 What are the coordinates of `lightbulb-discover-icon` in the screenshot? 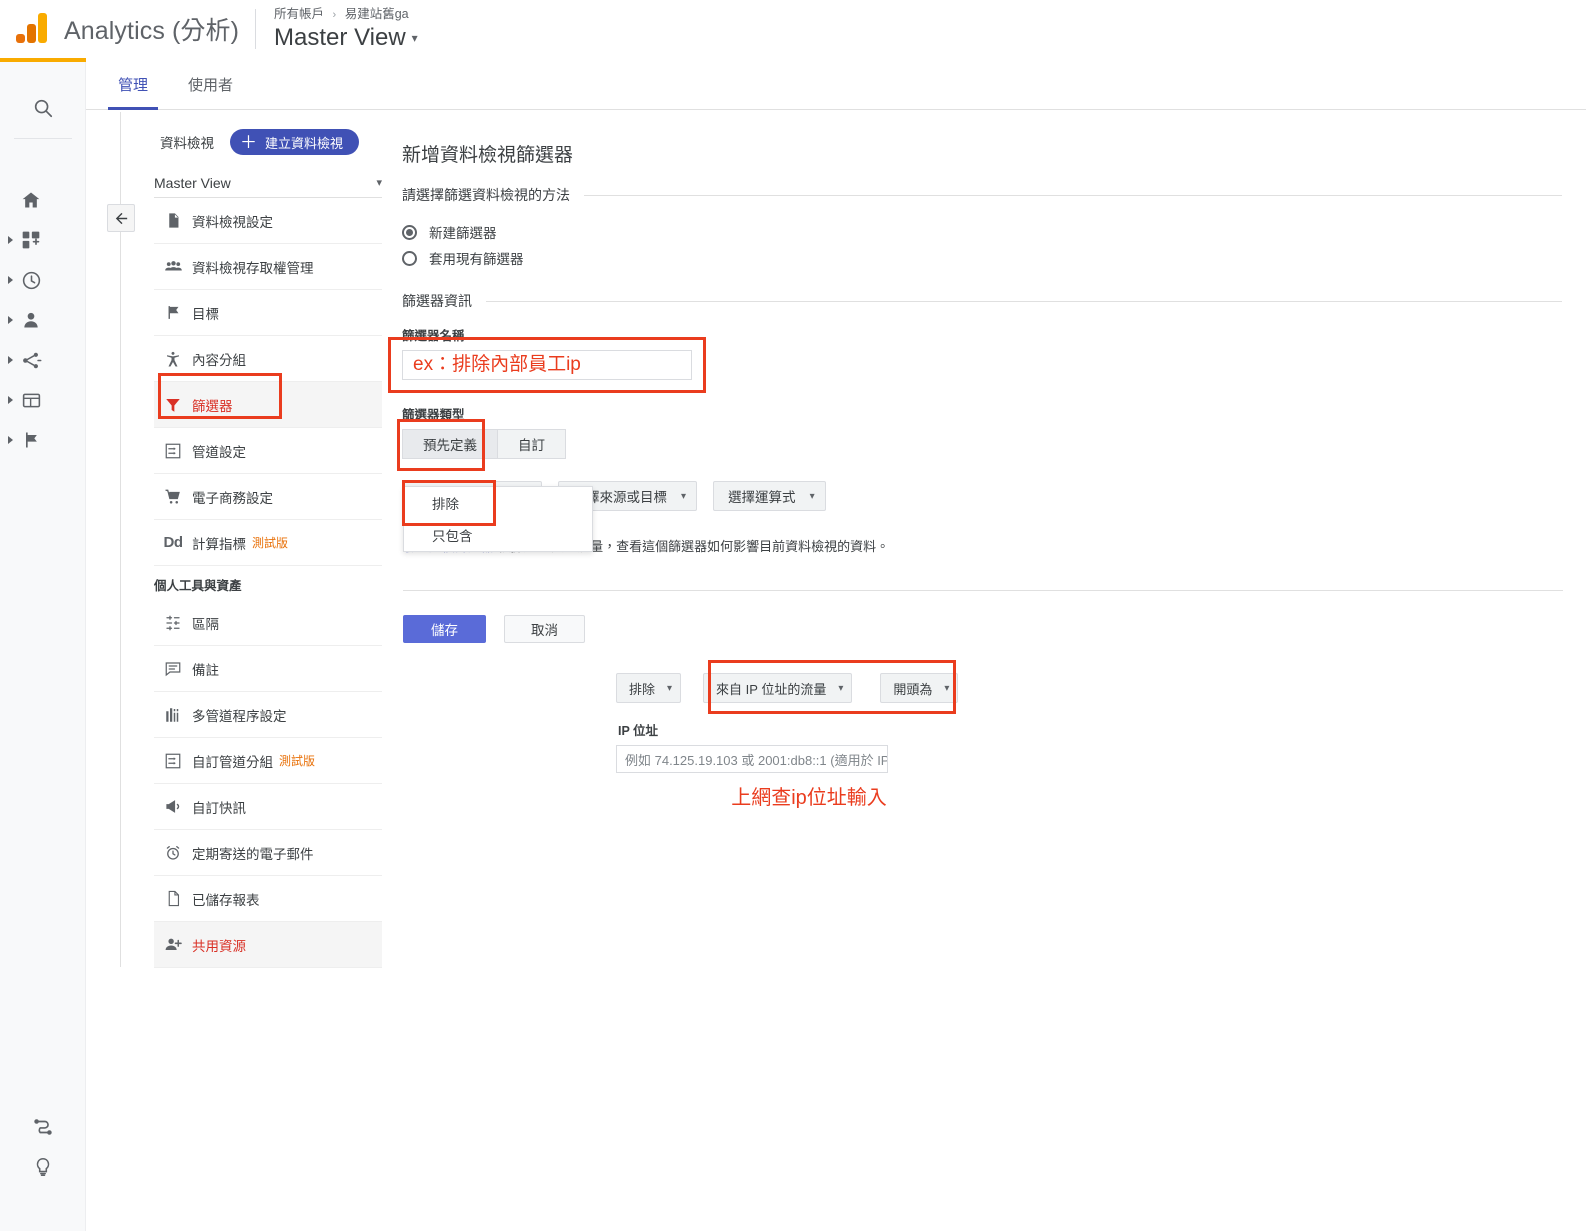 It's located at (43, 1167).